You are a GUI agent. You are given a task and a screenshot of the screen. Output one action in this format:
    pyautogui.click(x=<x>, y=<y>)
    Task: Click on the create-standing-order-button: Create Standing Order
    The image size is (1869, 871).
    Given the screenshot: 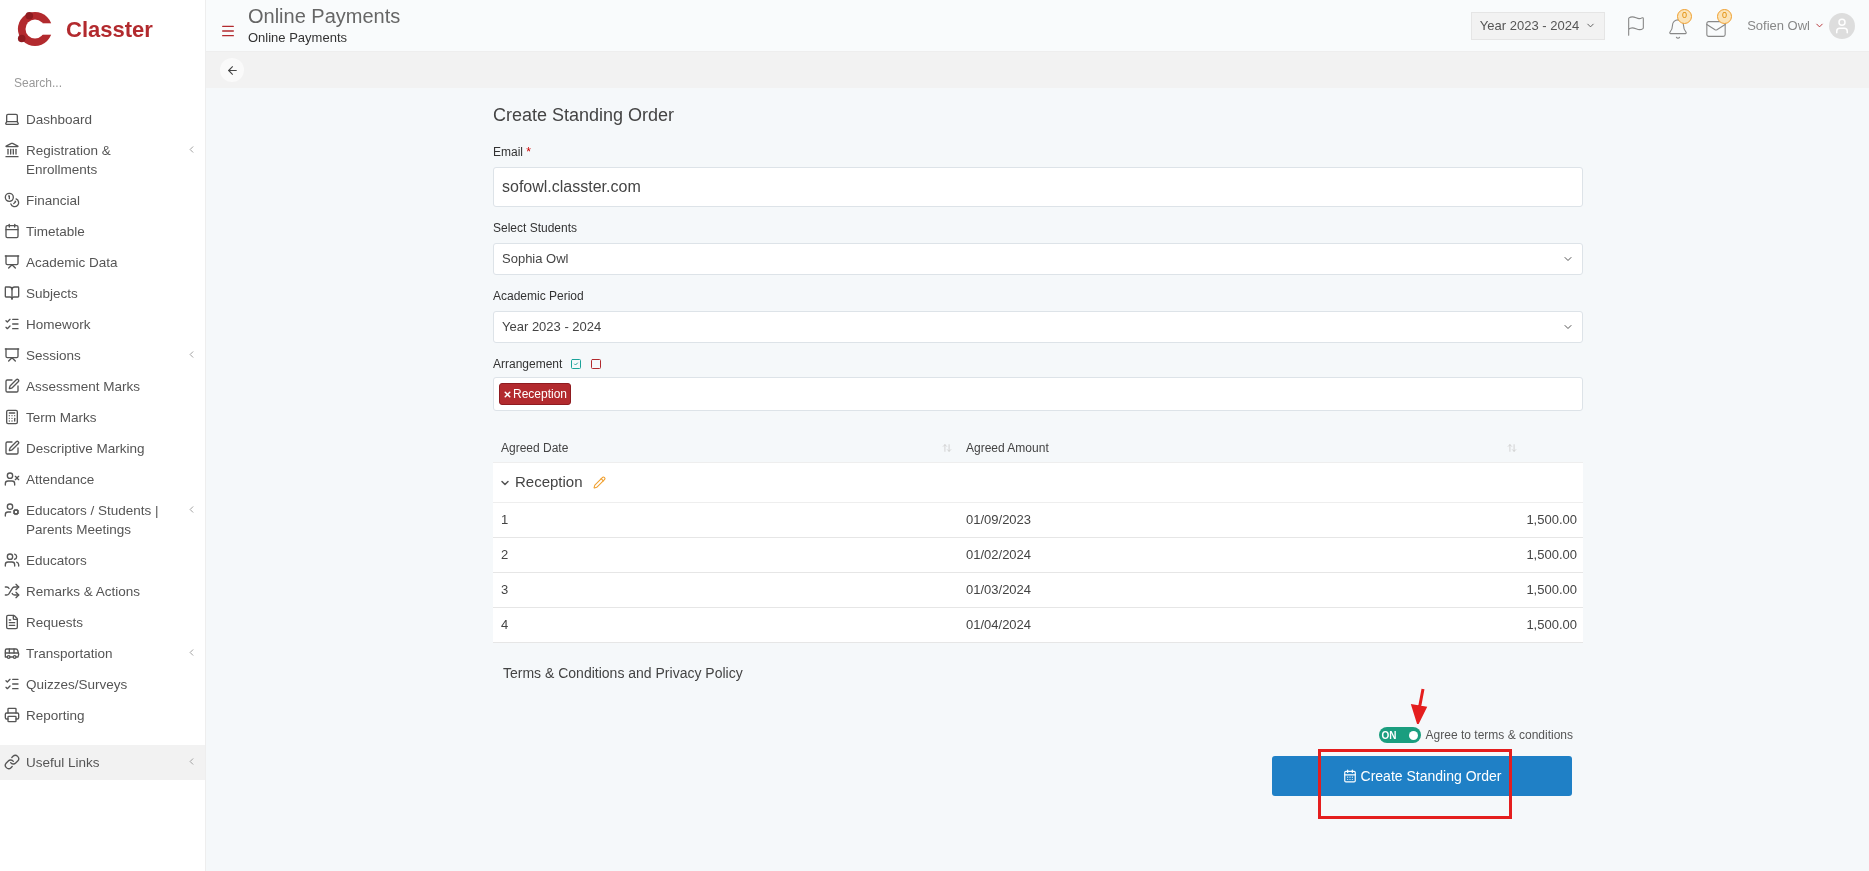 What is the action you would take?
    pyautogui.click(x=1422, y=776)
    